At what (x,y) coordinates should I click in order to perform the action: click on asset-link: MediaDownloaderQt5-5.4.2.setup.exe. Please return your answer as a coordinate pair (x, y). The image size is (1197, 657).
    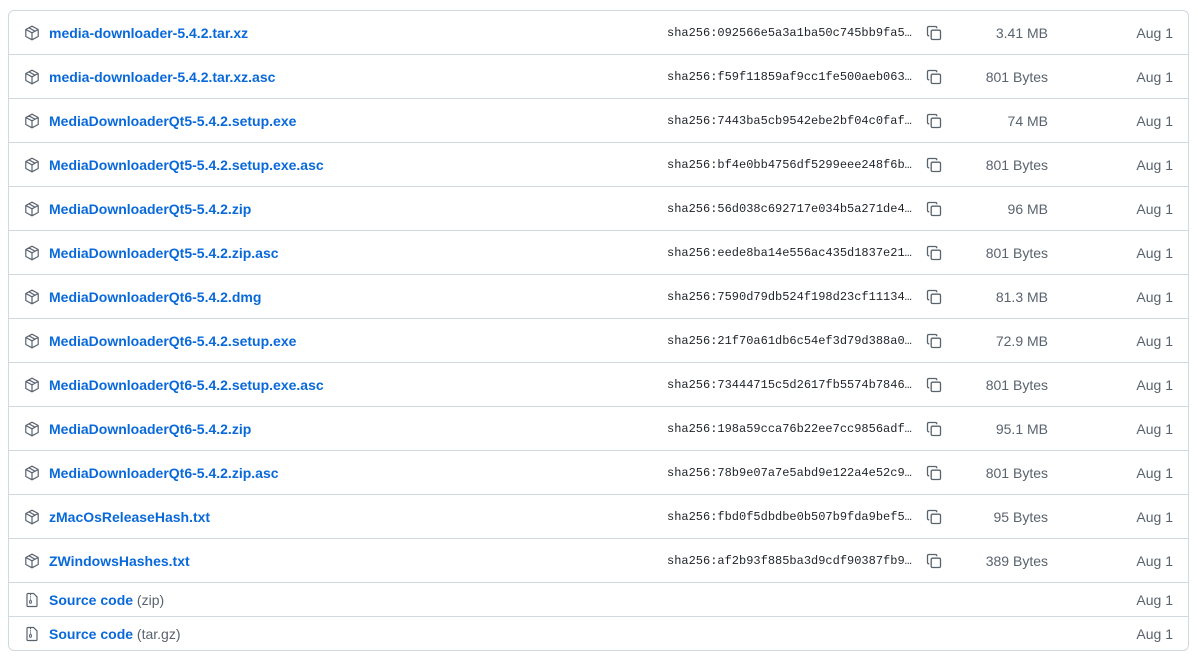
    Looking at the image, I should click on (172, 121).